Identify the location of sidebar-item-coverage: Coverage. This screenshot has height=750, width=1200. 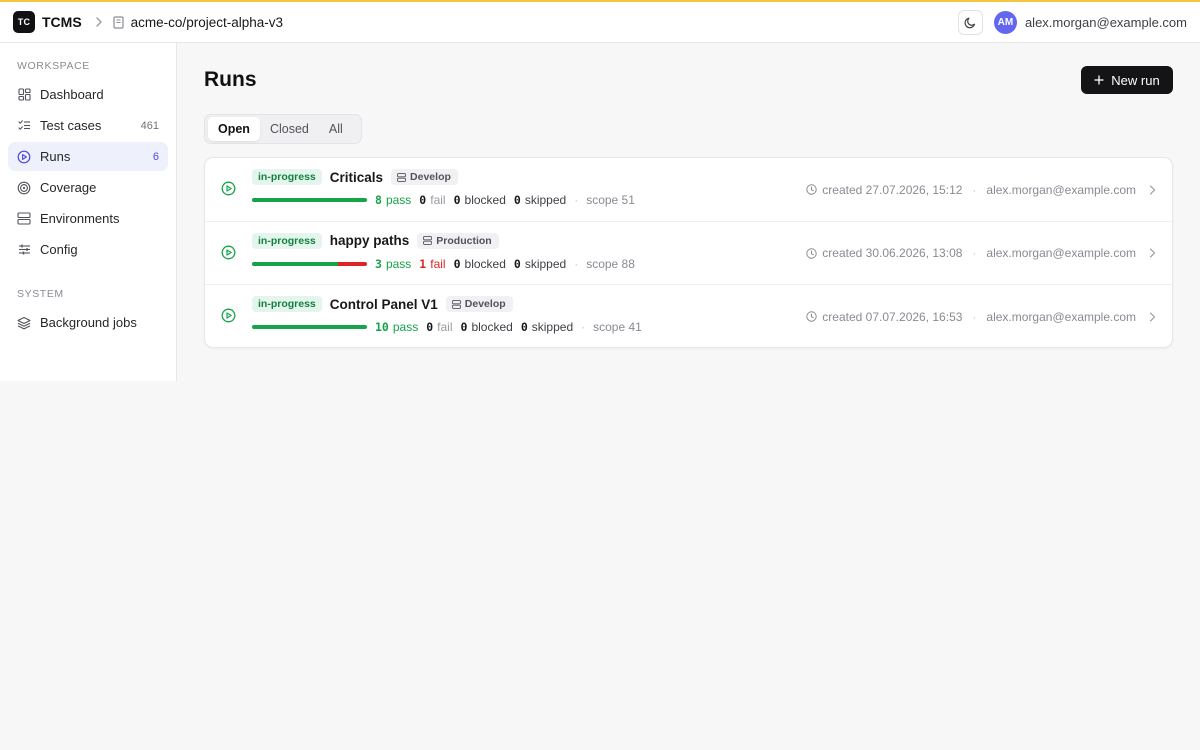
(88, 187).